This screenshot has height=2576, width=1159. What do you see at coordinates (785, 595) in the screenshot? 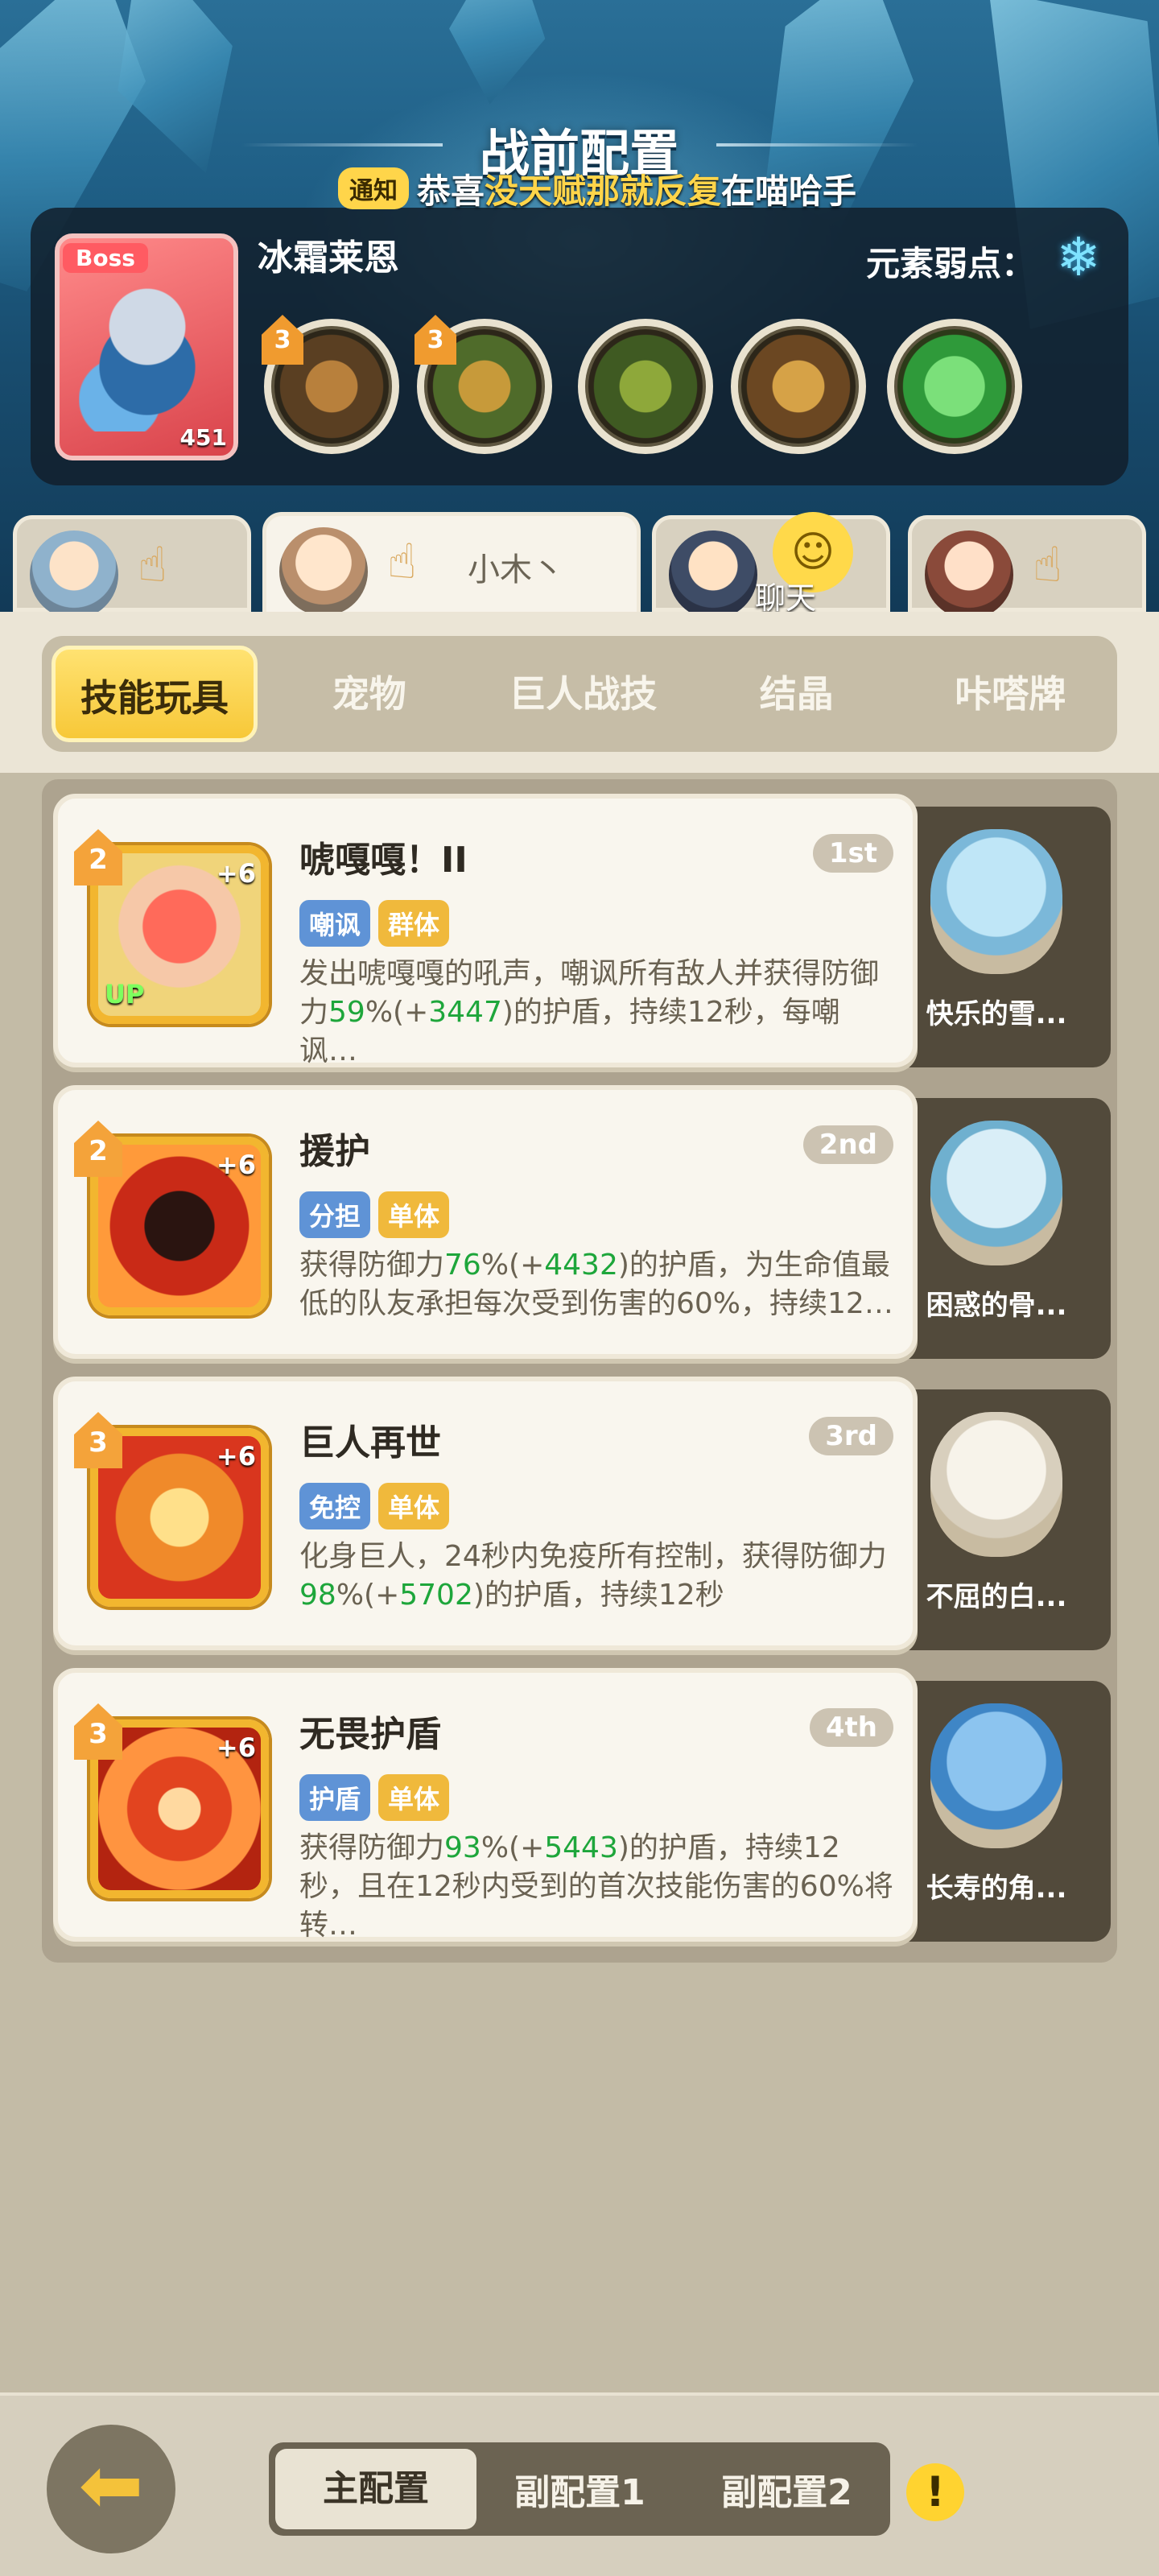
I see `chat-label: 聊天` at bounding box center [785, 595].